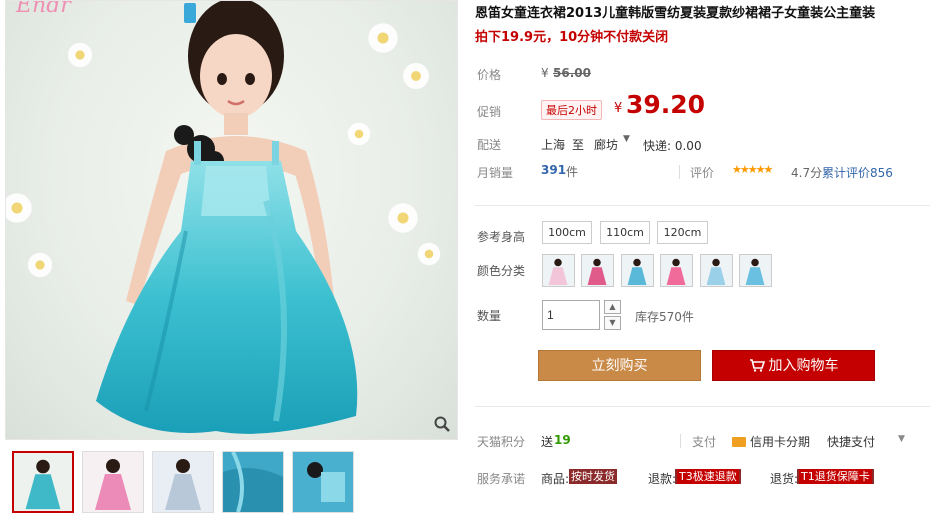 Image resolution: width=930 pixels, height=522 pixels. Describe the element at coordinates (571, 315) in the screenshot. I see `quantity-input` at that location.